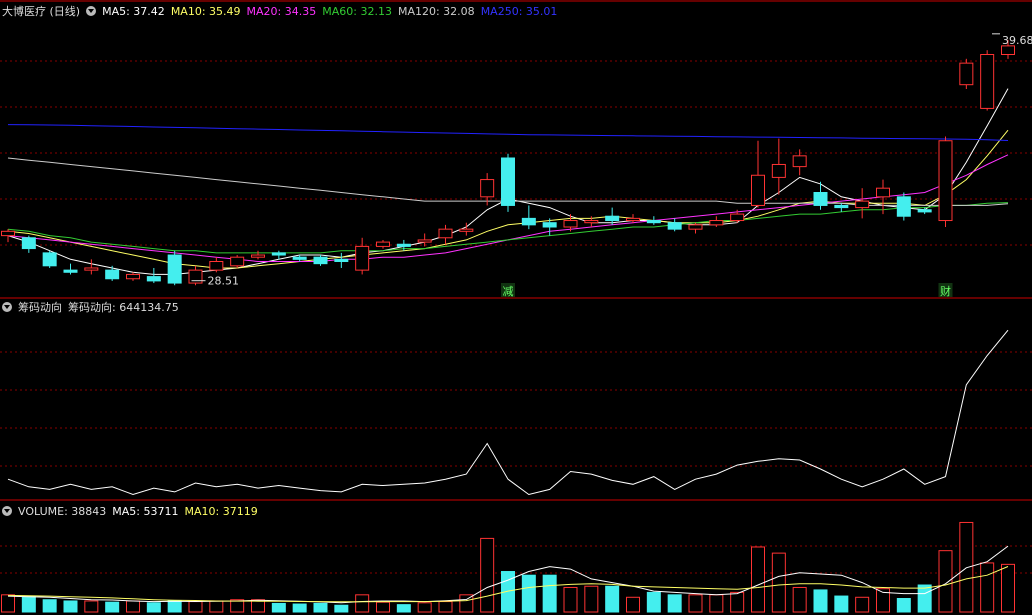 Image resolution: width=1032 pixels, height=615 pixels. What do you see at coordinates (519, 11) in the screenshot?
I see `ma250-label: MA250: 35.01` at bounding box center [519, 11].